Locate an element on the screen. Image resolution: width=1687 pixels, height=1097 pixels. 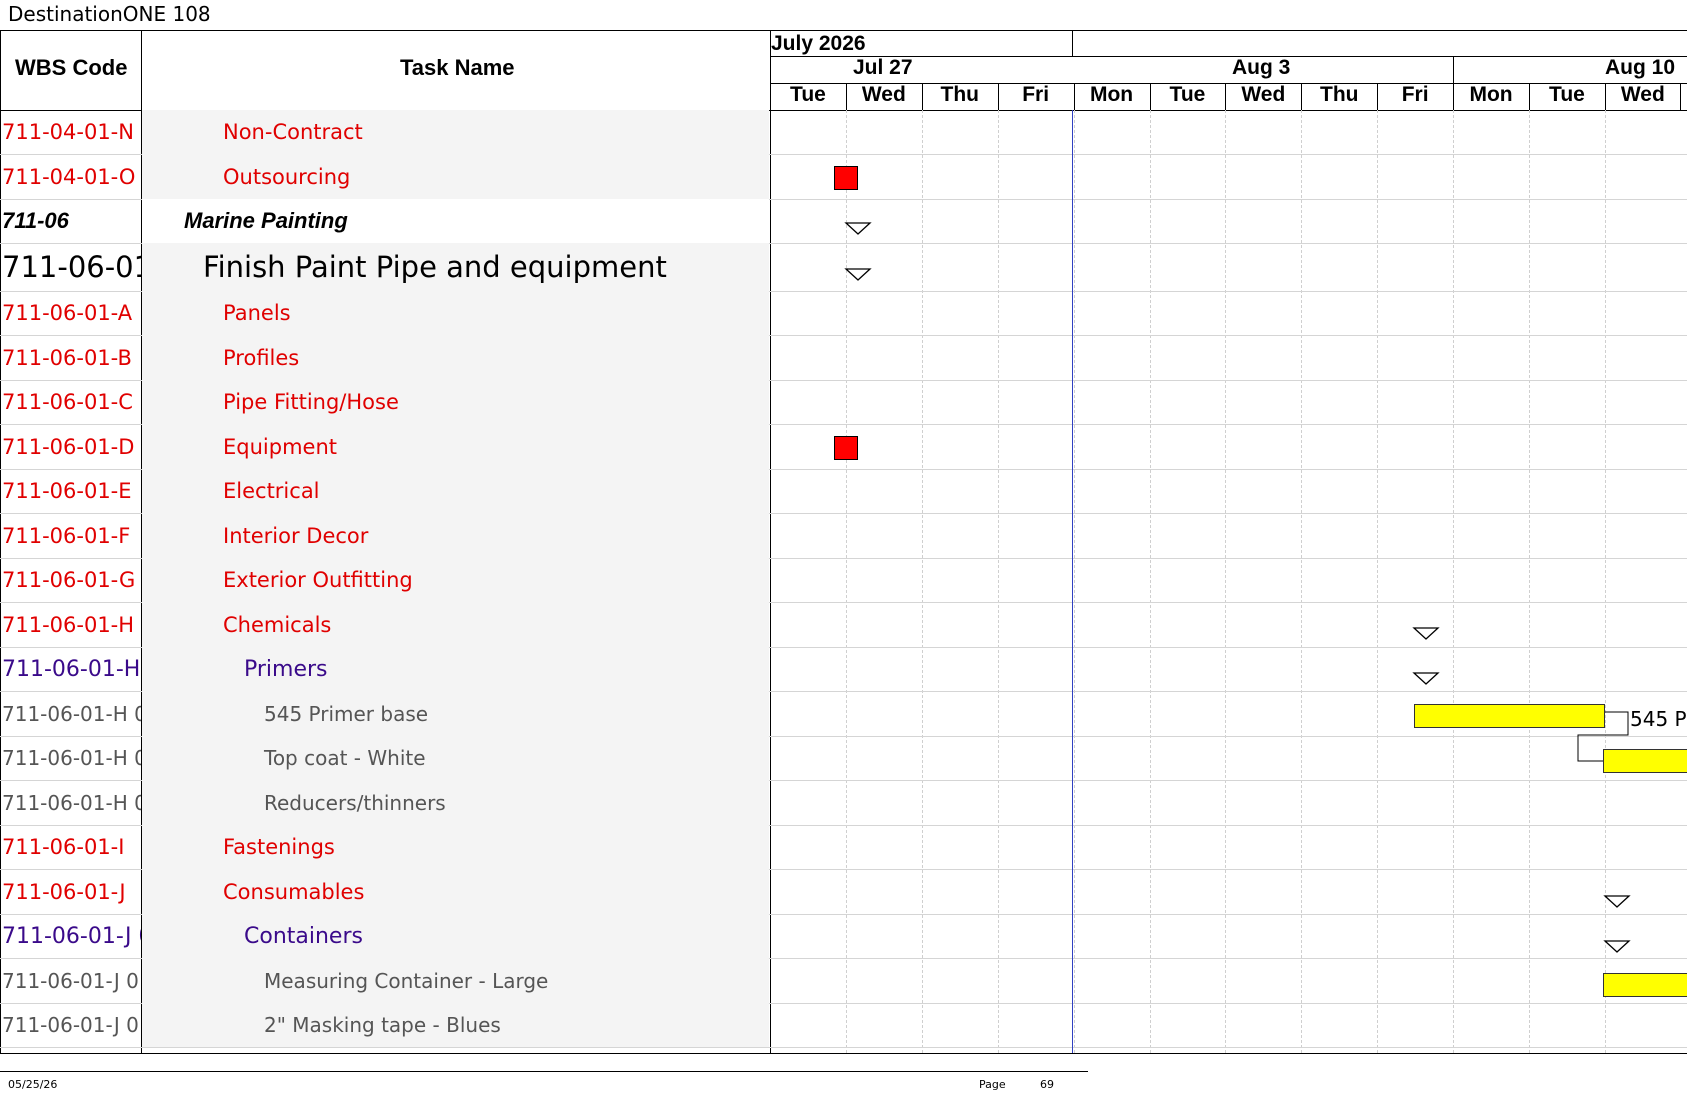
footer-date: 05/25/26 is located at coordinates (33, 1084).